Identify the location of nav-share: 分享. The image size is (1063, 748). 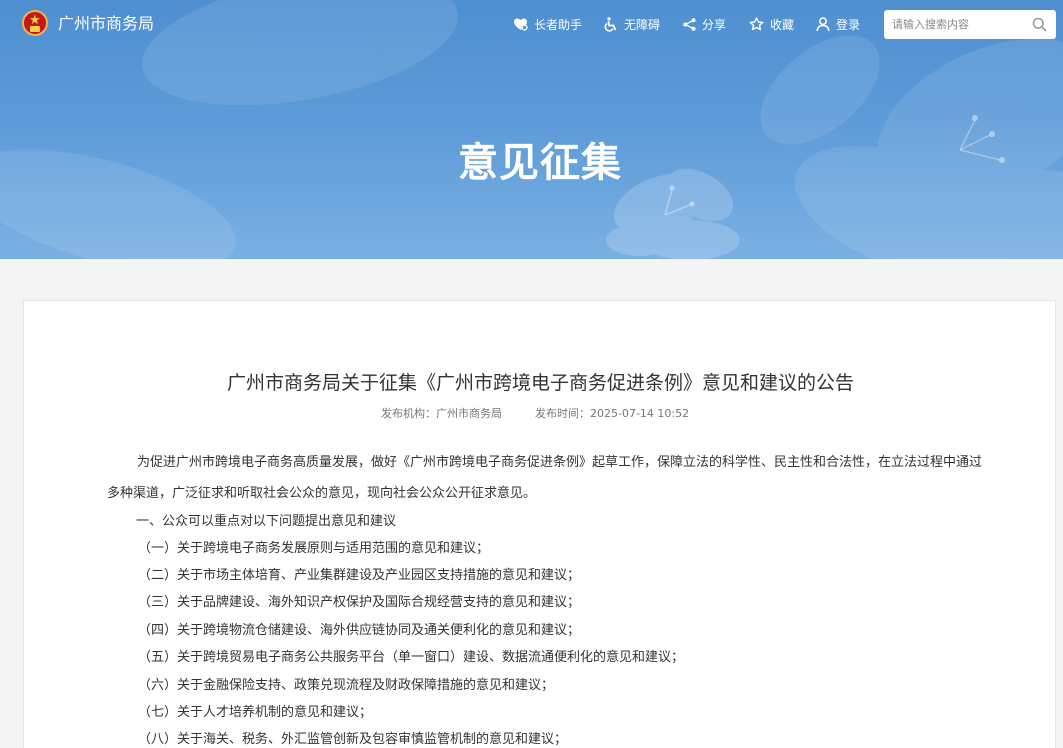
(704, 24).